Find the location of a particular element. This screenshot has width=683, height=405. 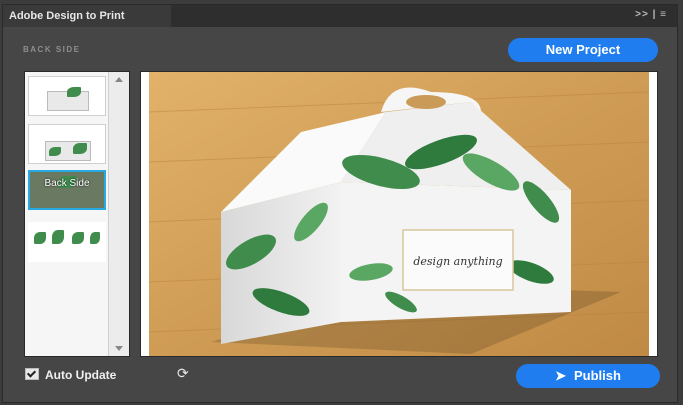

thumbnail-scrollbar is located at coordinates (118, 214).